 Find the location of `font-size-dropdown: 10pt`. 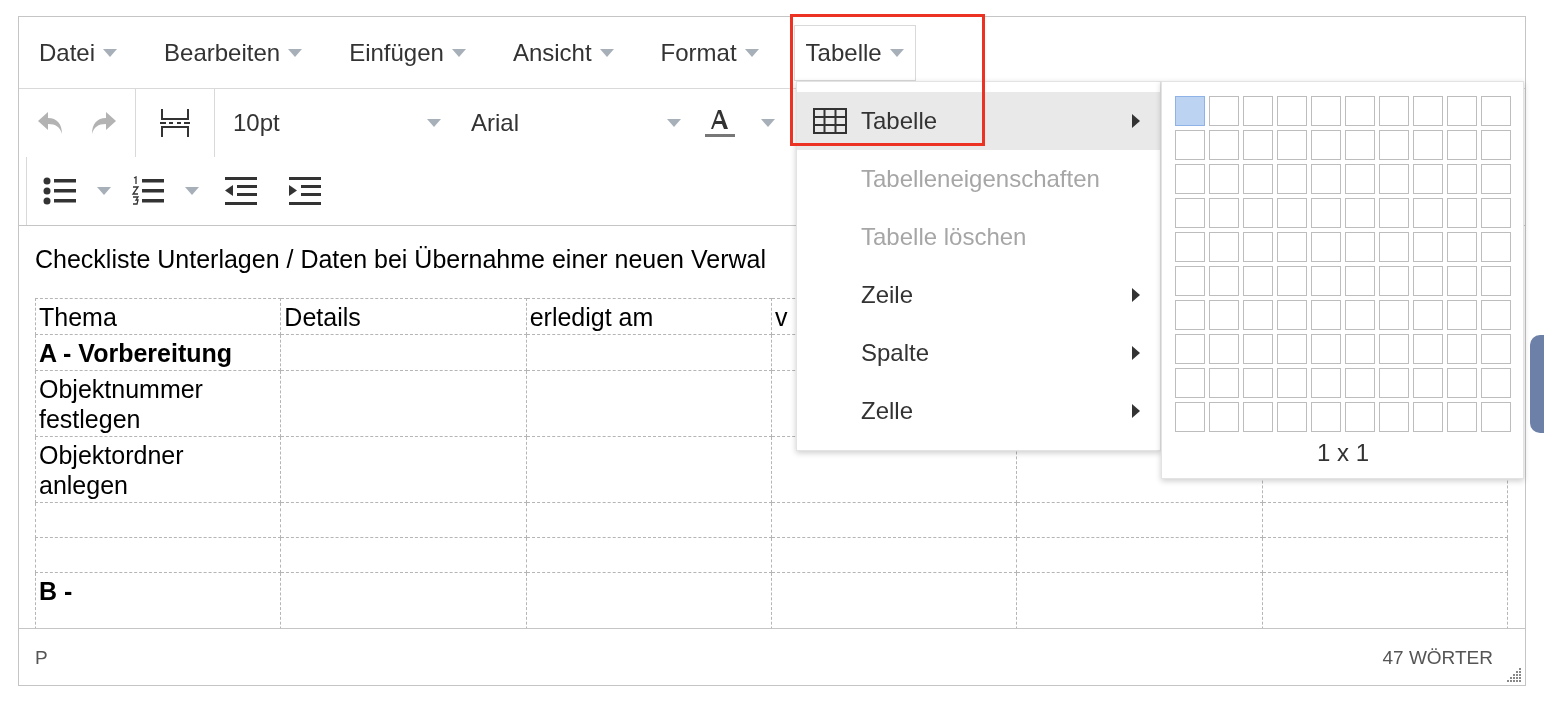

font-size-dropdown: 10pt is located at coordinates (334, 123).